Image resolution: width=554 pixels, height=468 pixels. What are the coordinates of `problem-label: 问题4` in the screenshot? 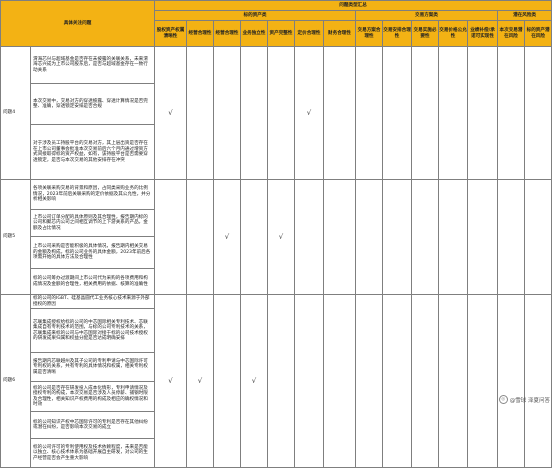 It's located at (15, 113).